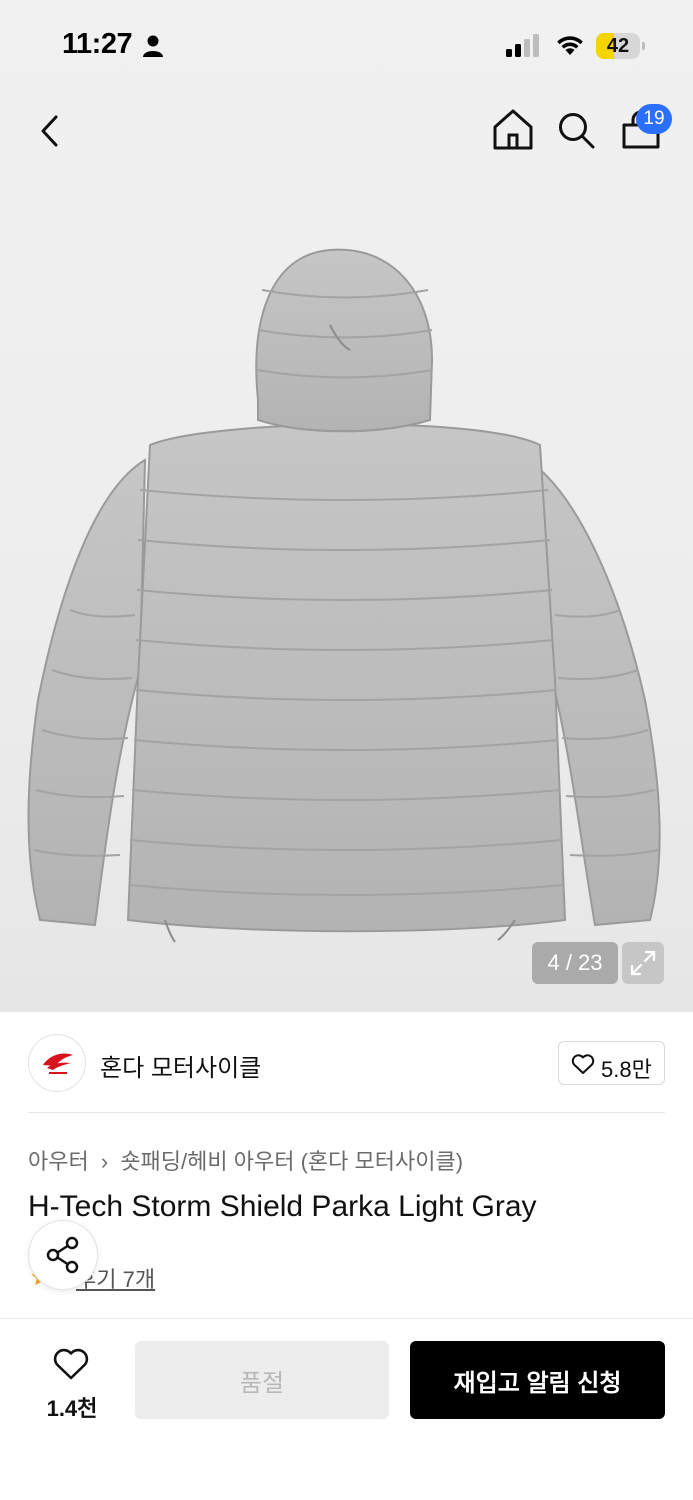  I want to click on bottom-action-bar: 1.4천 품절 재입고 알림 신청, so click(346, 1409).